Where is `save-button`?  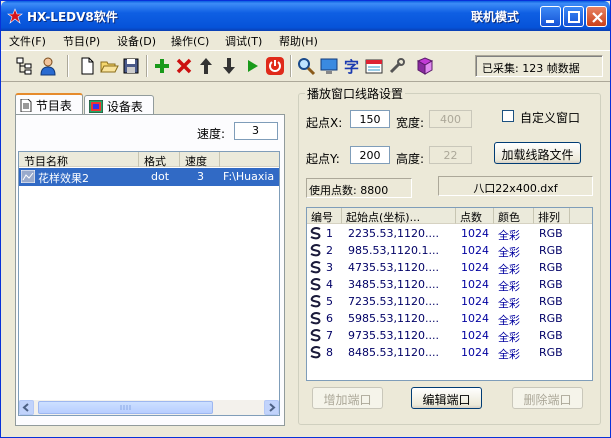
save-button is located at coordinates (131, 66).